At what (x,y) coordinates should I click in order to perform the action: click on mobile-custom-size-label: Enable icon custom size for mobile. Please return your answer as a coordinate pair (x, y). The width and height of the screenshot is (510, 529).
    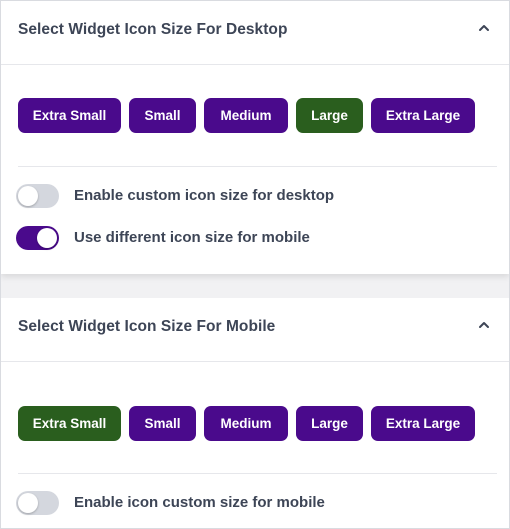
    Looking at the image, I should click on (199, 502).